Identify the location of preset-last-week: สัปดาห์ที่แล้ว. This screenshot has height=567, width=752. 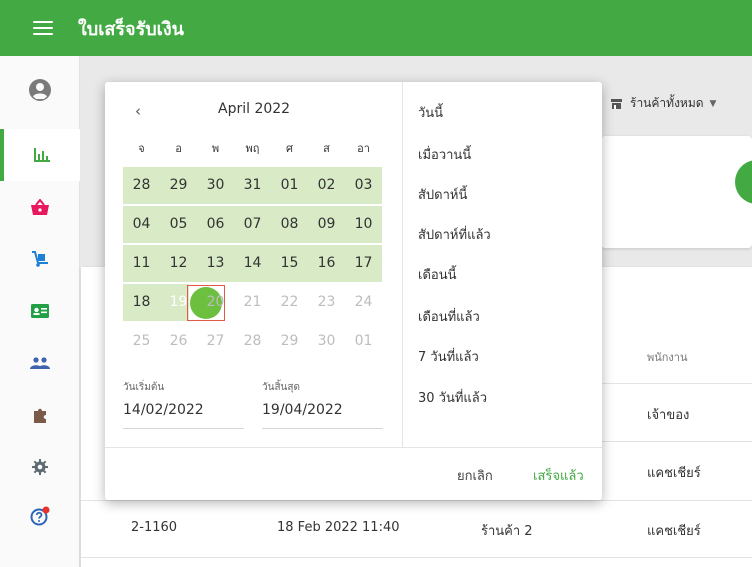
(454, 234).